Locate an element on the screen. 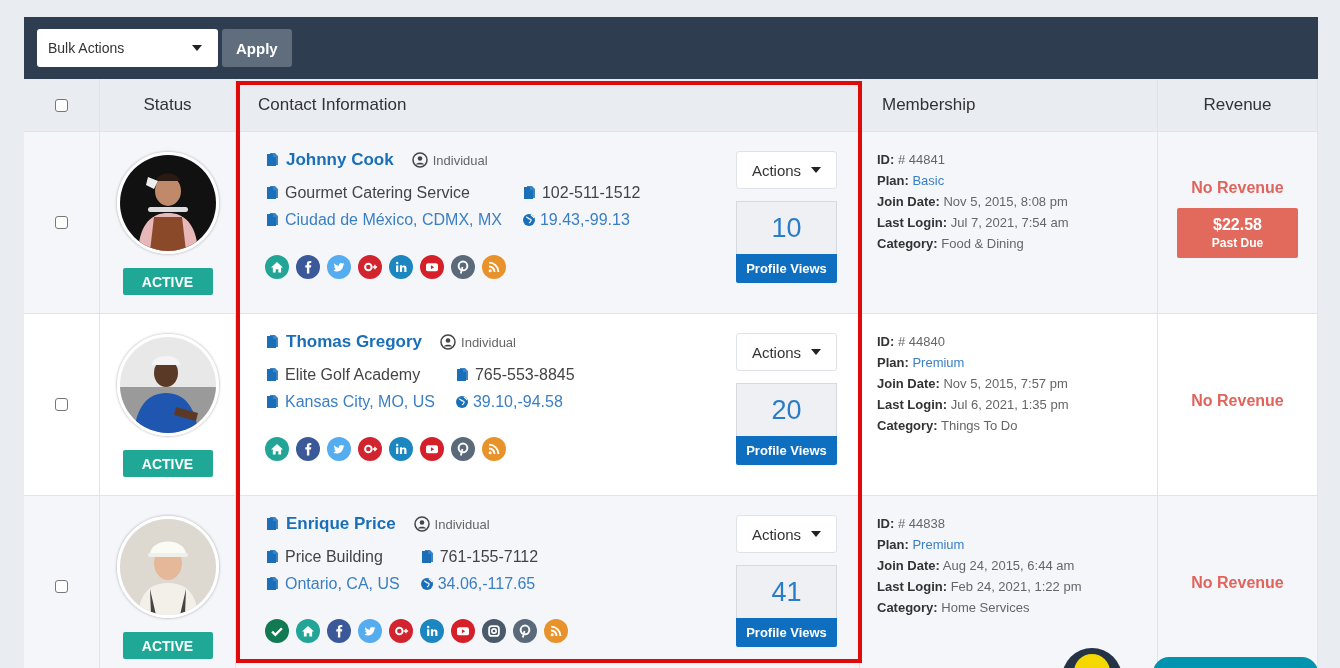 This screenshot has width=1340, height=668. membership-detail: Category: Food & Dining is located at coordinates (951, 244).